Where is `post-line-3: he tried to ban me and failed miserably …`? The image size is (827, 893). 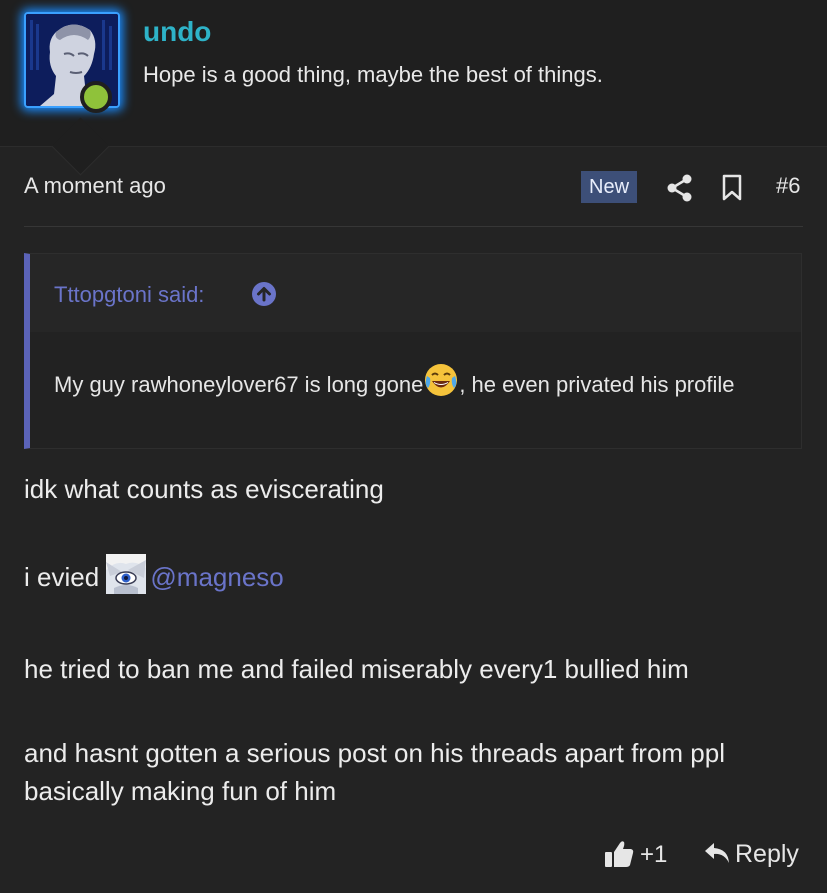 post-line-3: he tried to ban me and failed miserably … is located at coordinates (356, 669).